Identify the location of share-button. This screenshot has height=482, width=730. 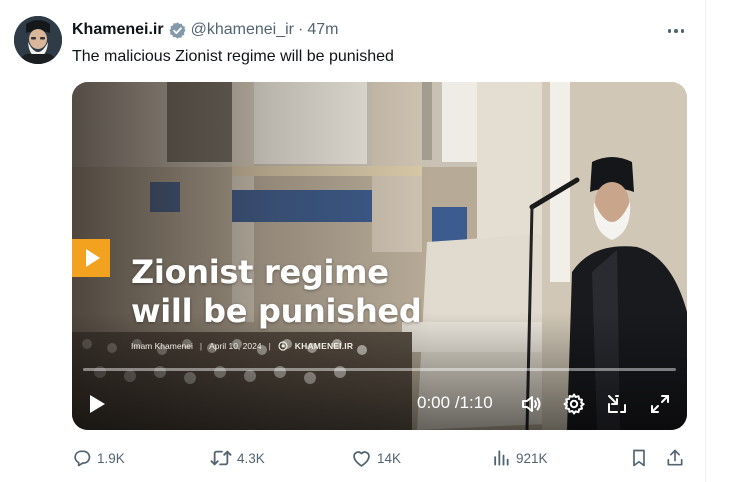
(677, 458).